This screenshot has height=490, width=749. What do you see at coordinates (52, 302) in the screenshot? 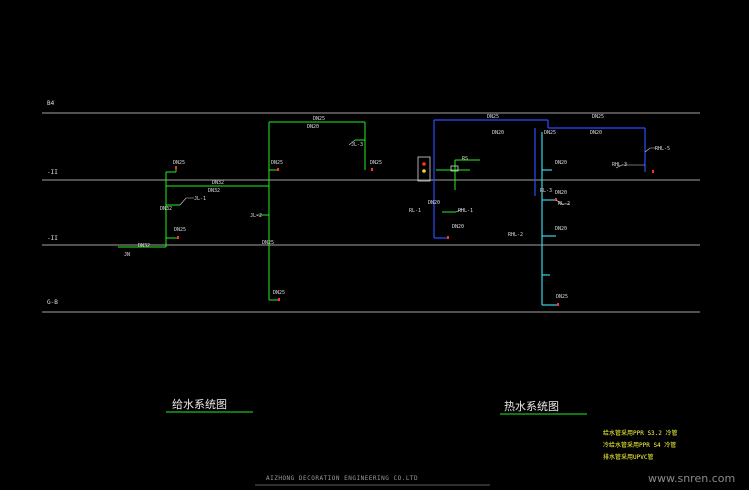
I see `floor-label-4: G-B` at bounding box center [52, 302].